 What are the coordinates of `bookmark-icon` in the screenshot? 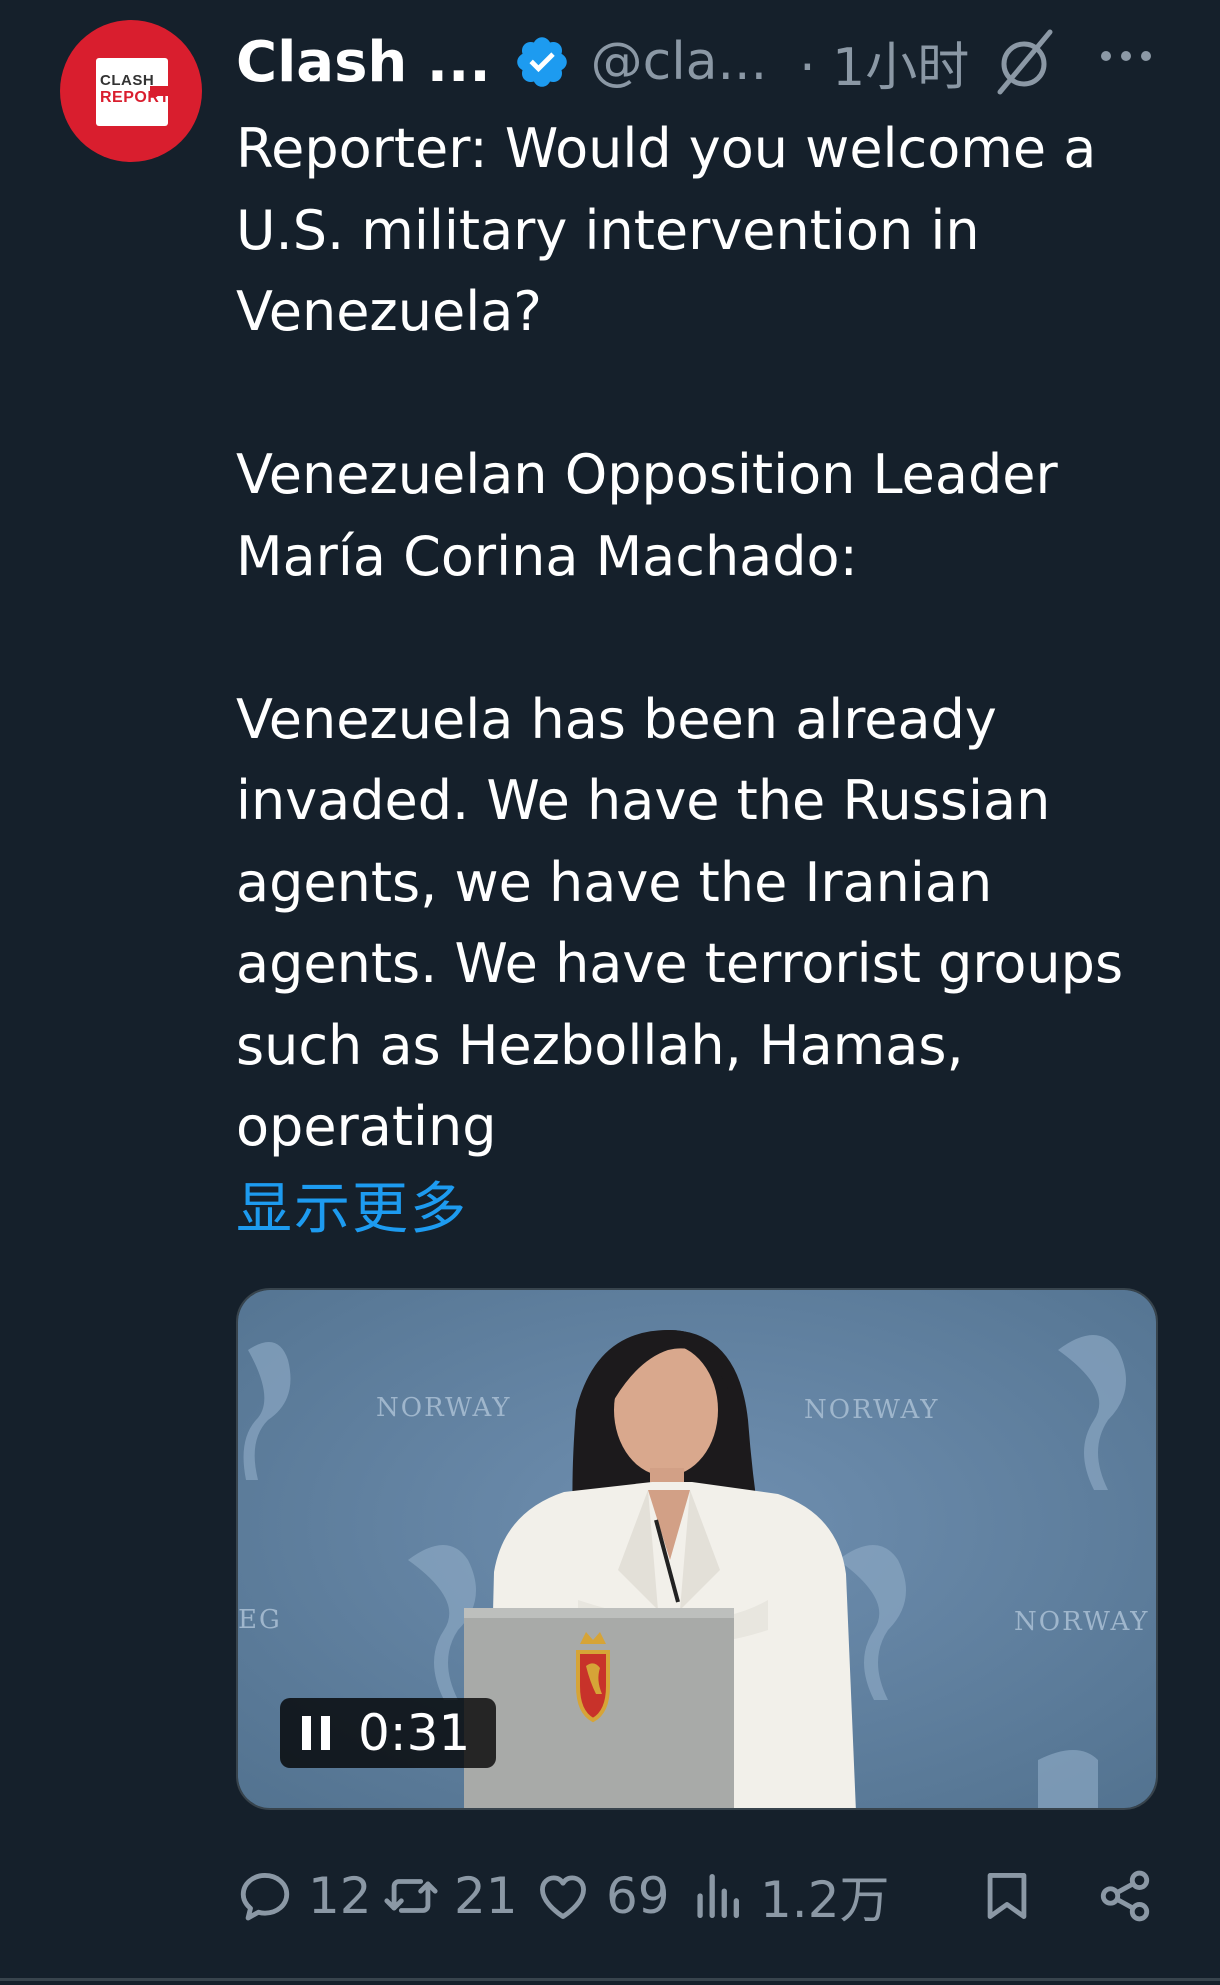 It's located at (1007, 1896).